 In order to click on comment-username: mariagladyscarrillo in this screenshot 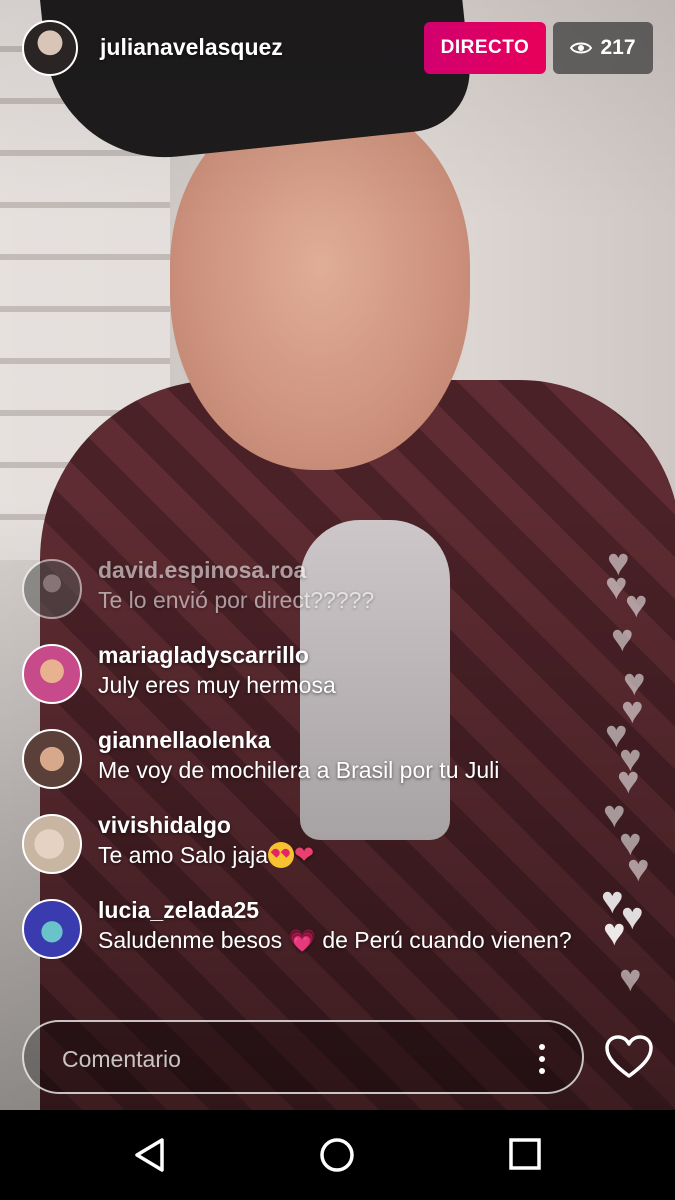, I will do `click(350, 655)`.